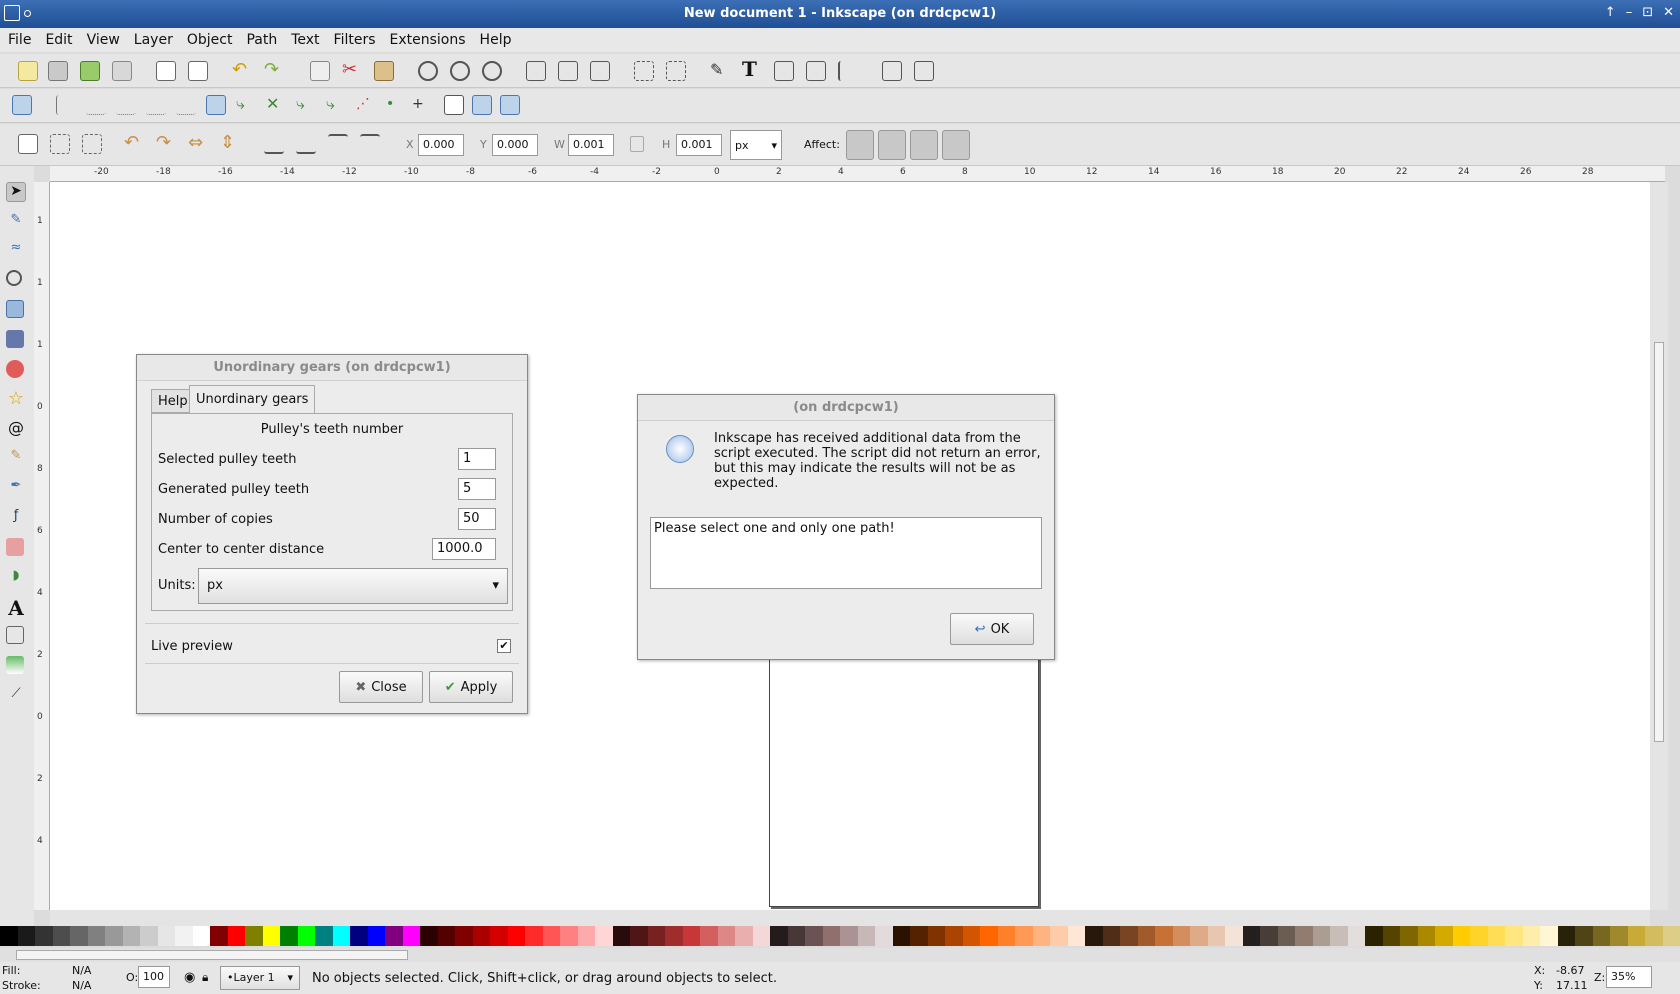  Describe the element at coordinates (60, 144) in the screenshot. I see `select-all-layers-icon` at that location.